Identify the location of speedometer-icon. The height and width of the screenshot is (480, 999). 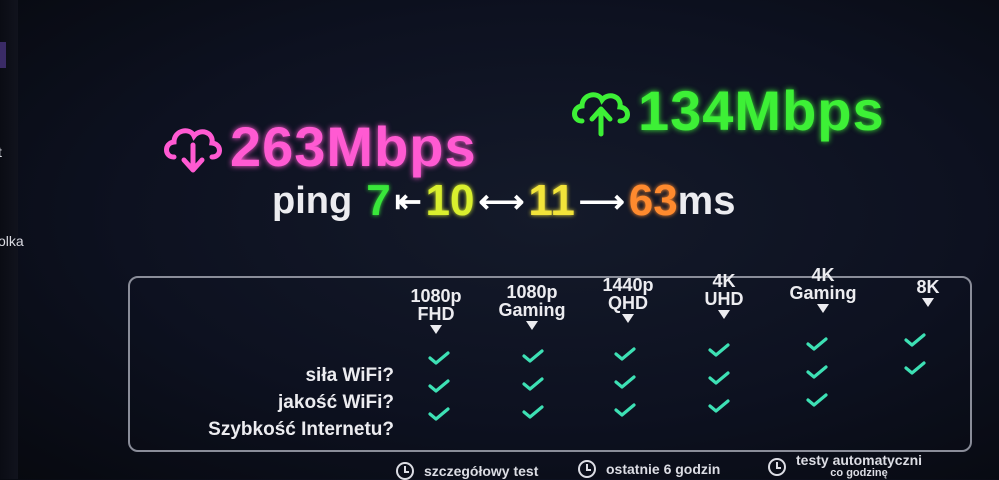
(405, 471).